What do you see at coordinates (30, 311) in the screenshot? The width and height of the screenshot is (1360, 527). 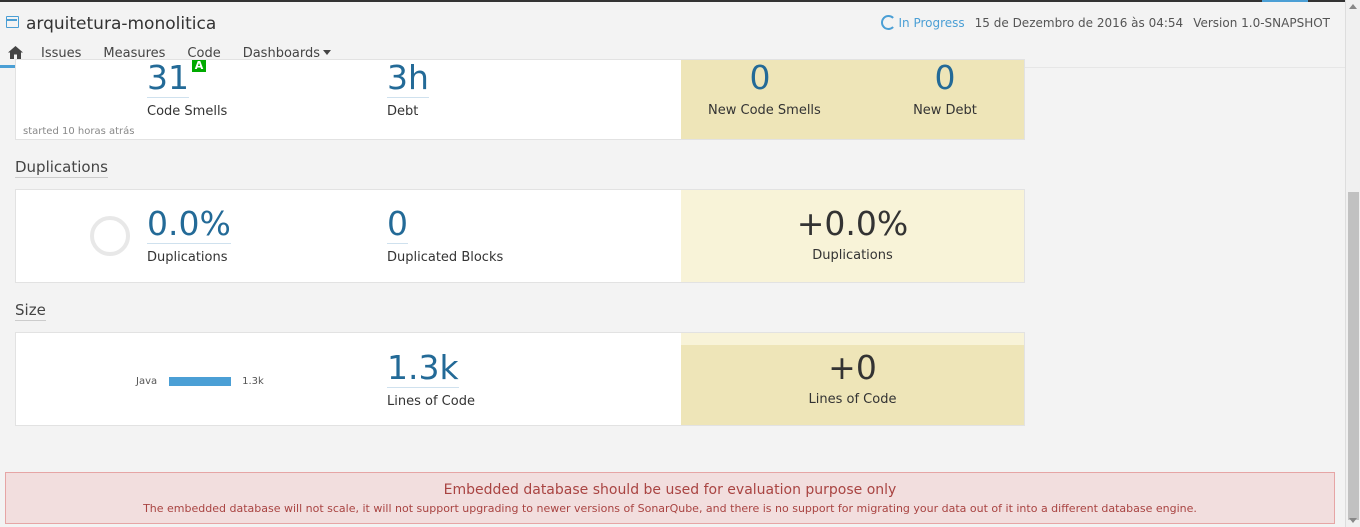 I see `size-section-title: Size` at bounding box center [30, 311].